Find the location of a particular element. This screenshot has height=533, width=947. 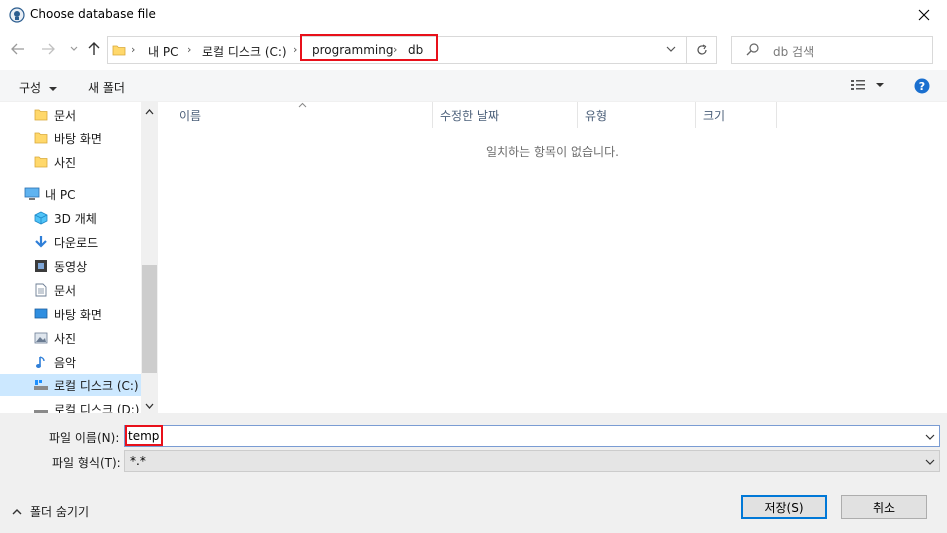

window-title: Choose database file is located at coordinates (93, 14).